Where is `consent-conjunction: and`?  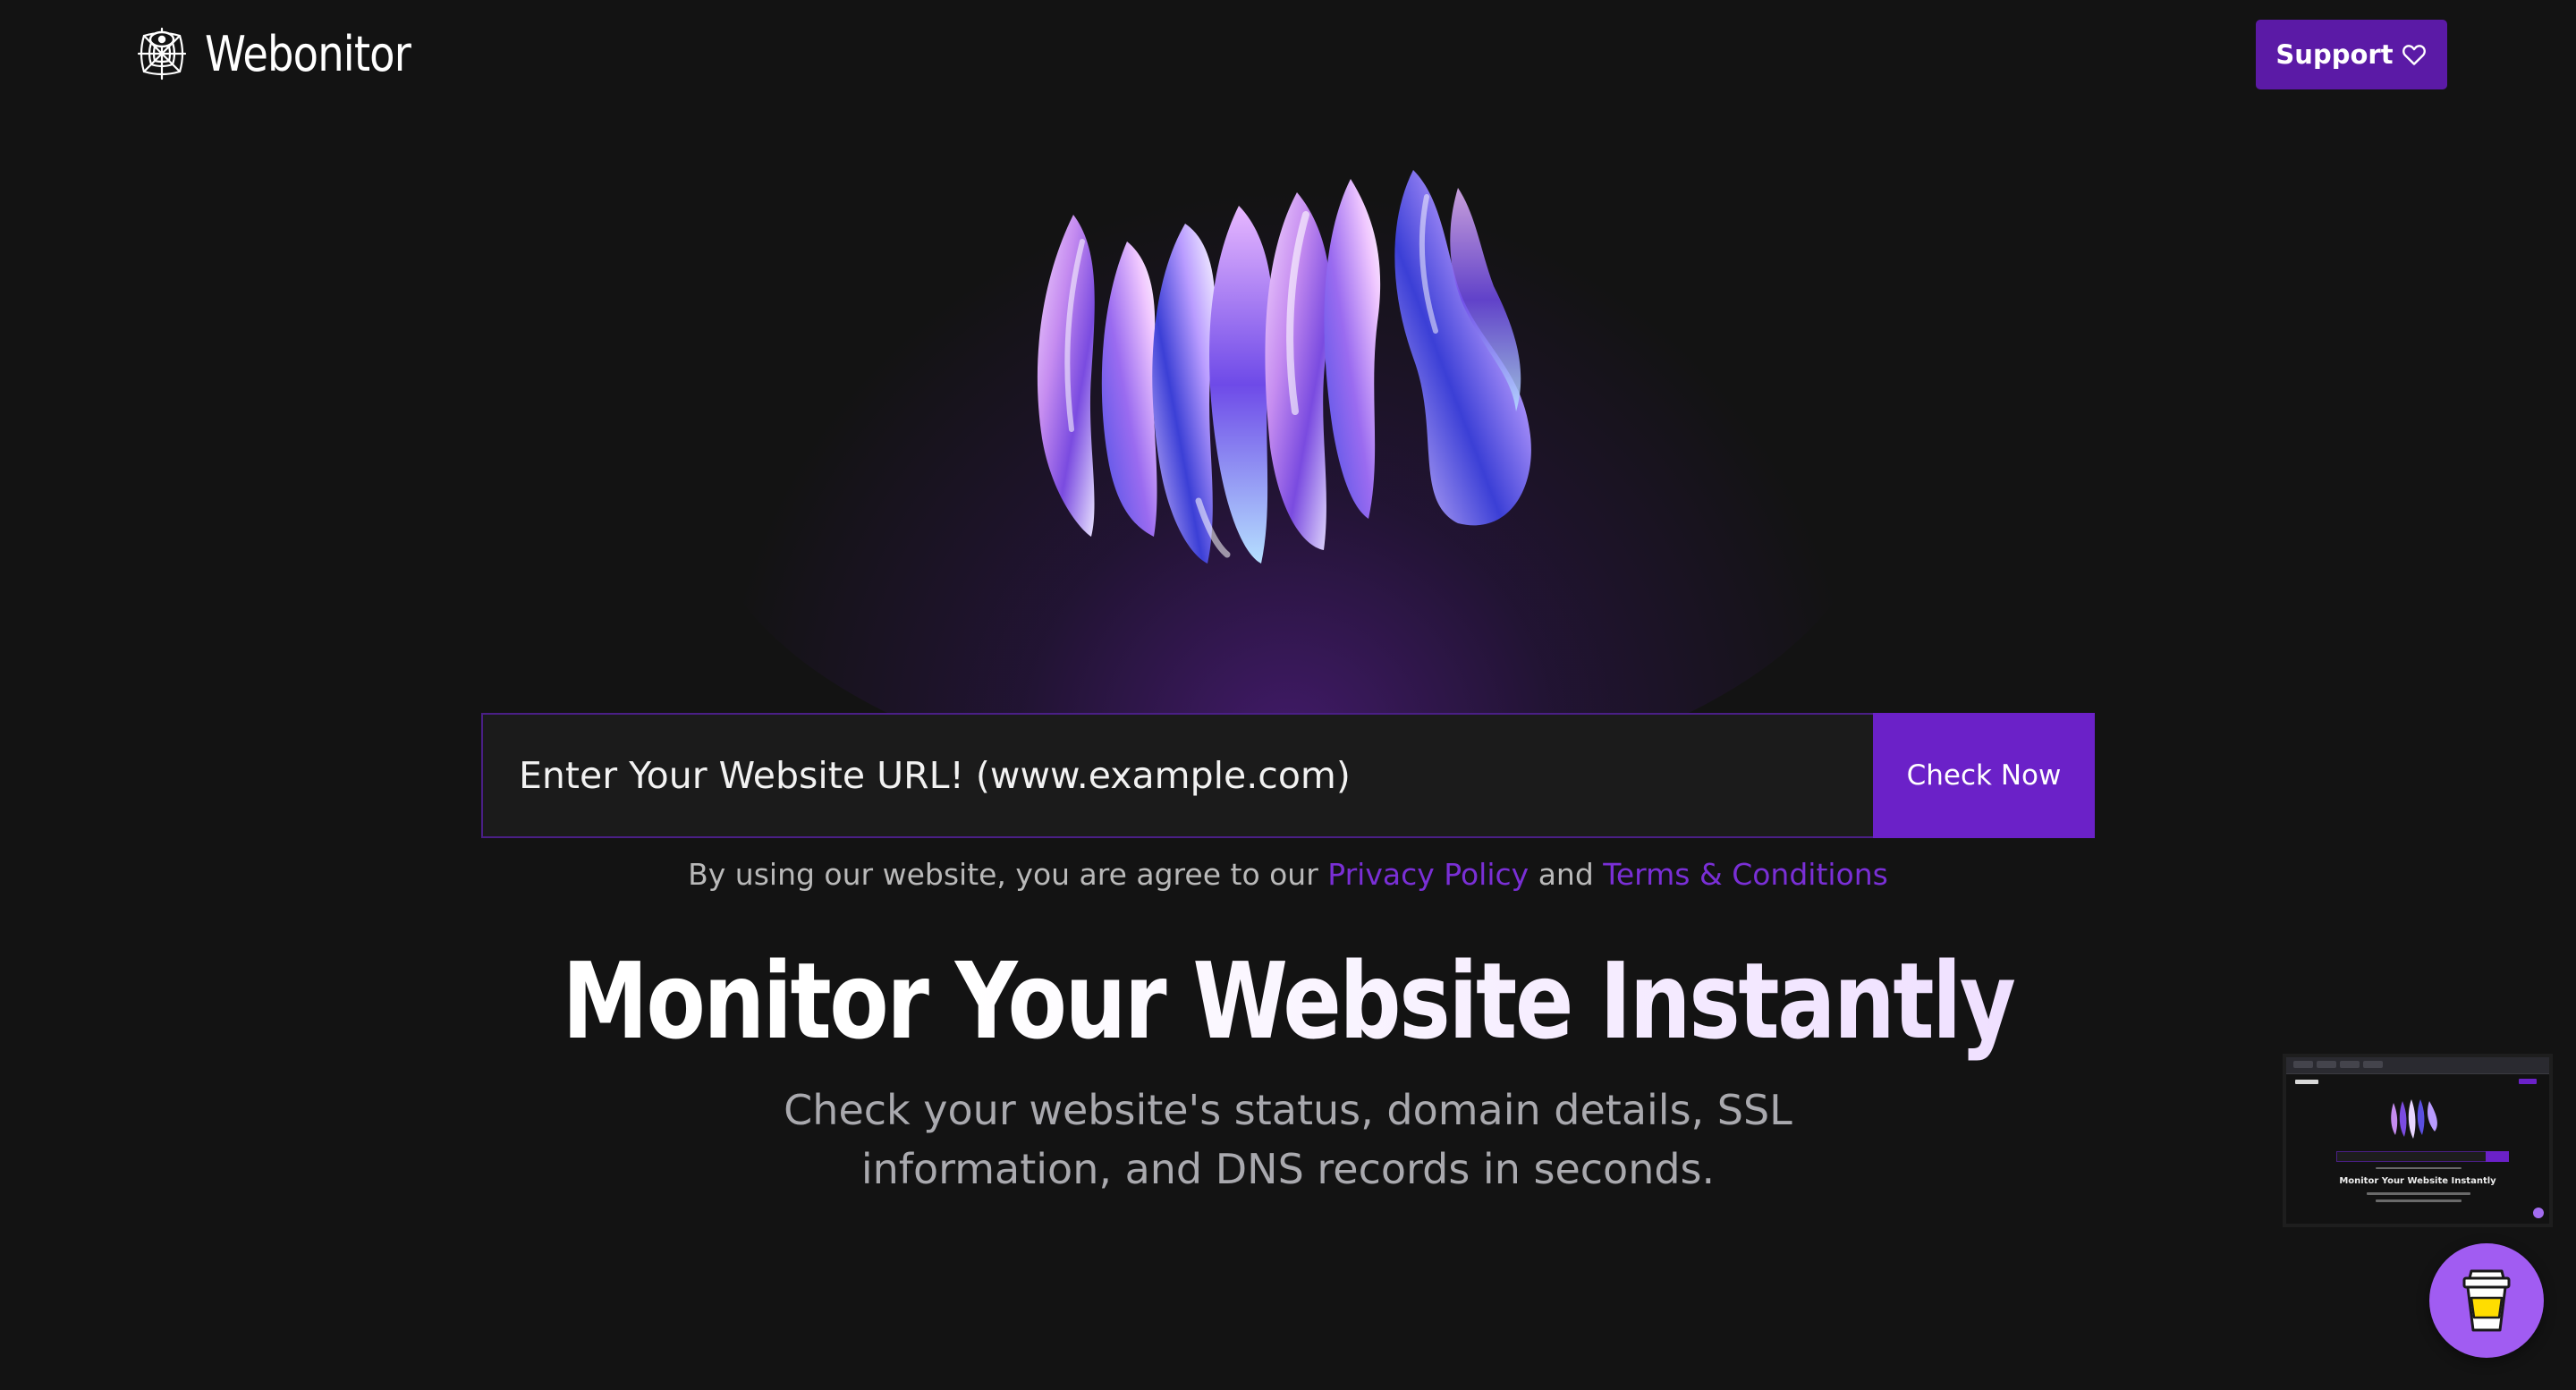 consent-conjunction: and is located at coordinates (1566, 874).